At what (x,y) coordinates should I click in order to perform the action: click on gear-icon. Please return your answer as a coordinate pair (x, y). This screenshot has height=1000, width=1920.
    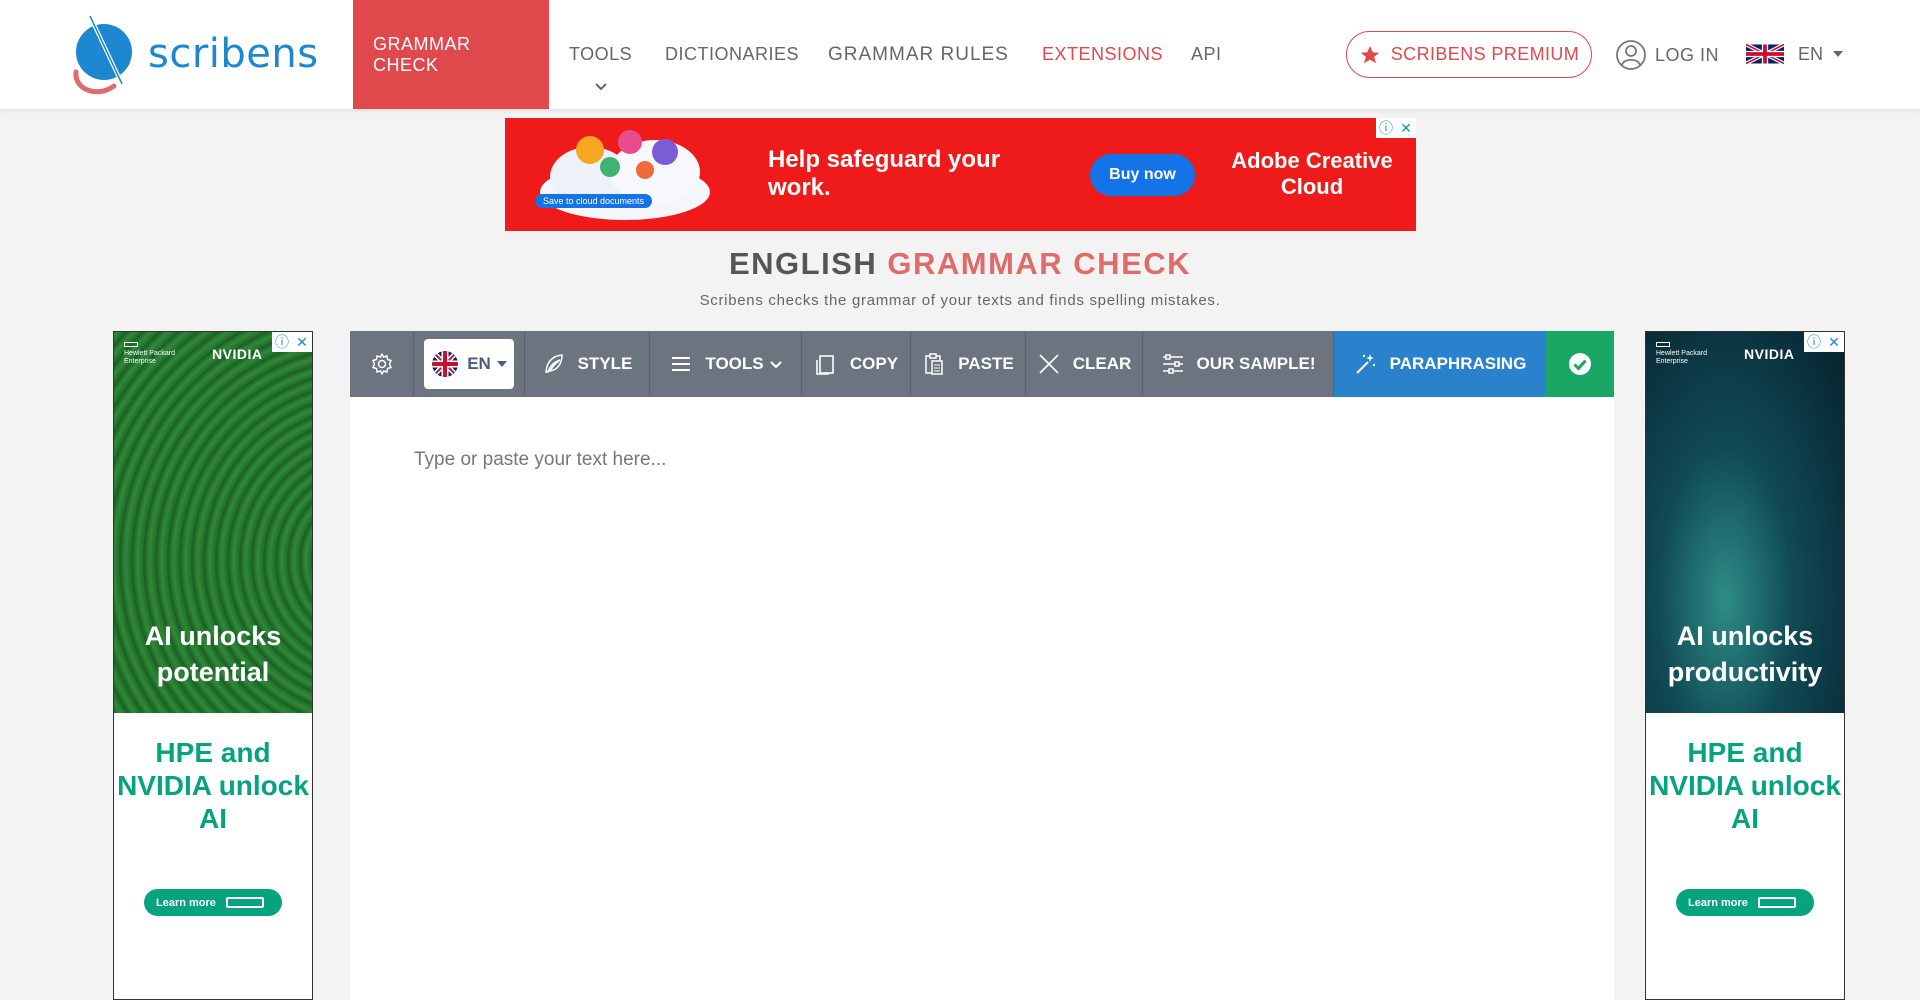
    Looking at the image, I should click on (381, 364).